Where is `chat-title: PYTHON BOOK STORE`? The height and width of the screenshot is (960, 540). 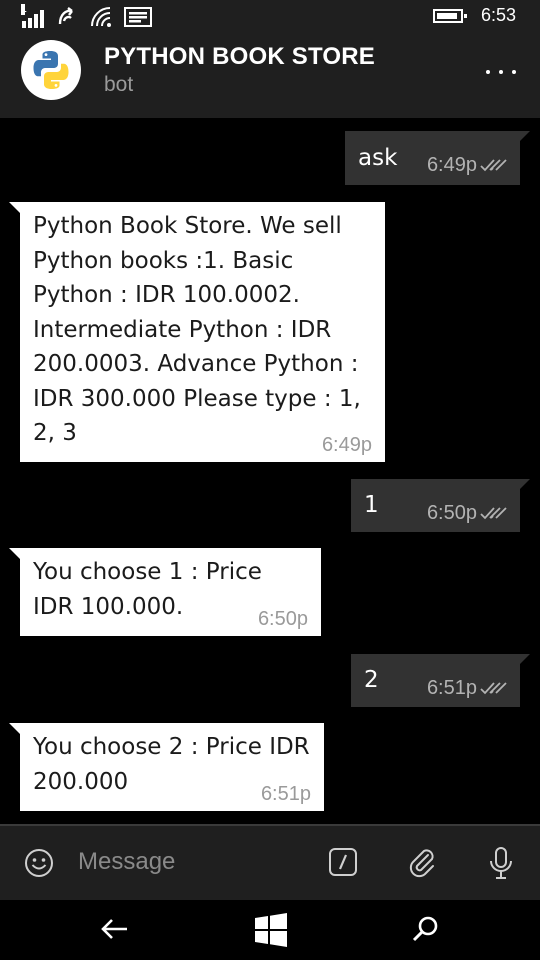 chat-title: PYTHON BOOK STORE is located at coordinates (239, 57).